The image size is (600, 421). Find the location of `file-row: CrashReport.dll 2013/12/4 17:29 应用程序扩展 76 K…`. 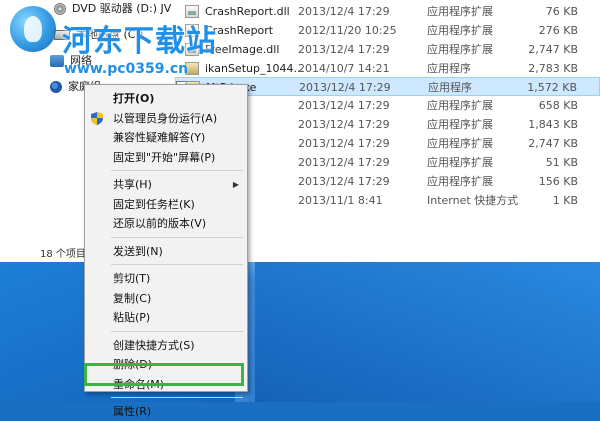

file-row: CrashReport.dll 2013/12/4 17:29 应用程序扩展 76 K… is located at coordinates (387, 11).